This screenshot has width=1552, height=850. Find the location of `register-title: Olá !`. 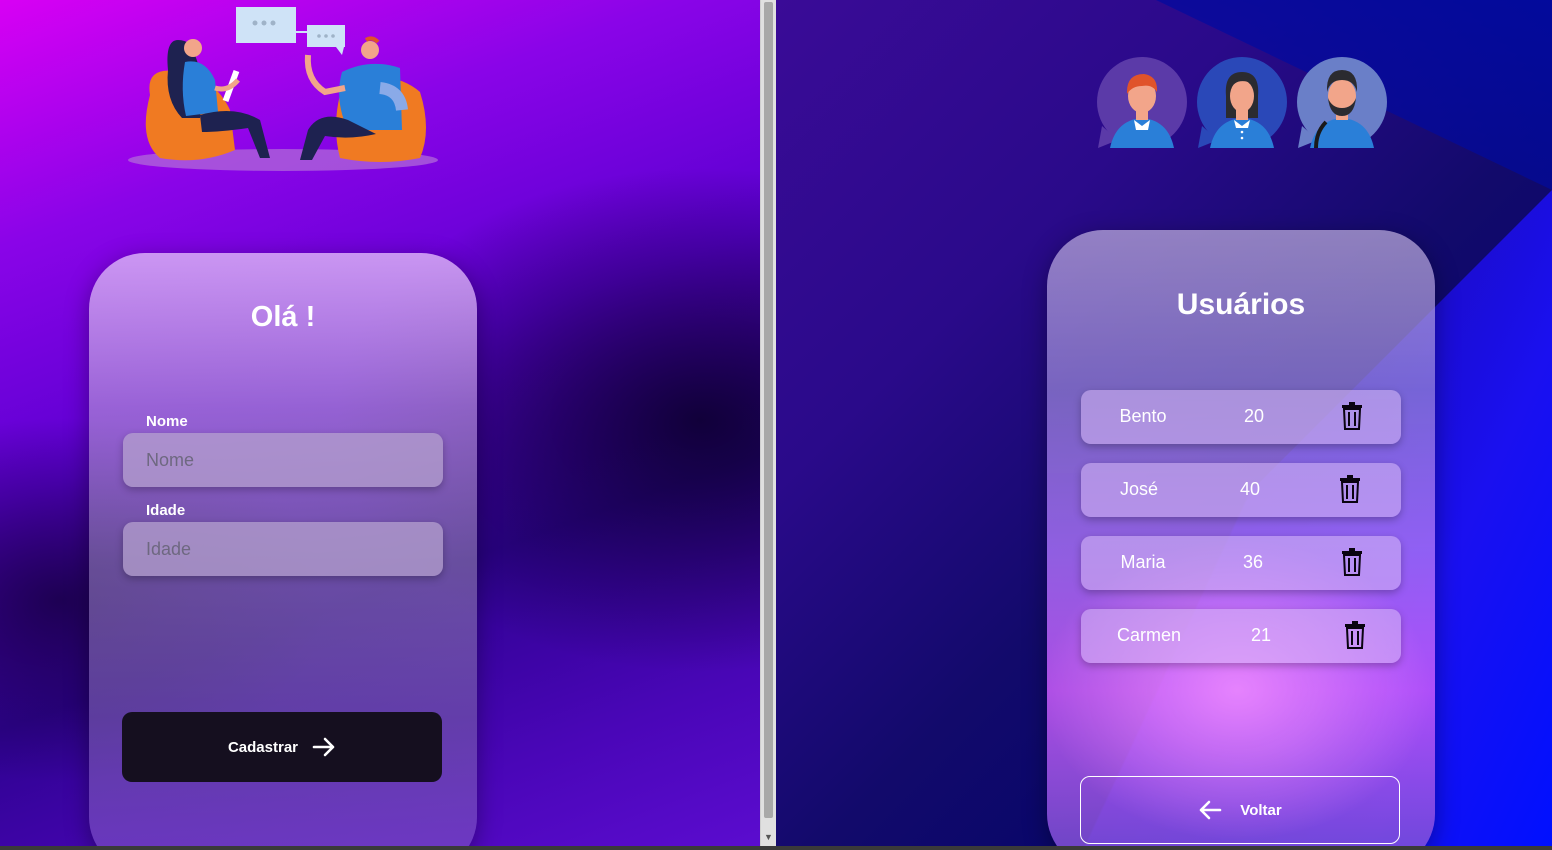

register-title: Olá ! is located at coordinates (283, 317).